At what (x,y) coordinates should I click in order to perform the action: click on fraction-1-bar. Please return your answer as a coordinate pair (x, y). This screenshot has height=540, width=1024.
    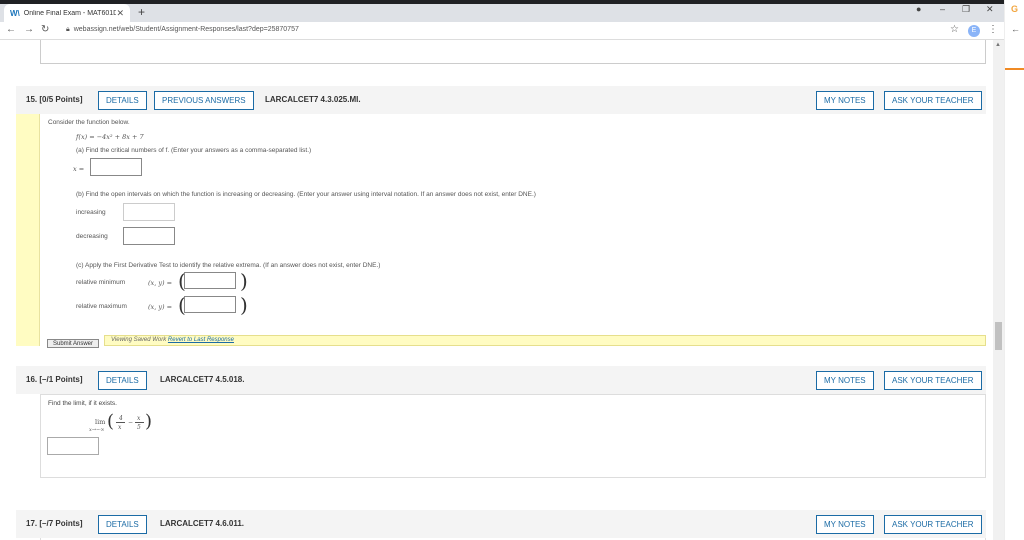
    Looking at the image, I should click on (120, 422).